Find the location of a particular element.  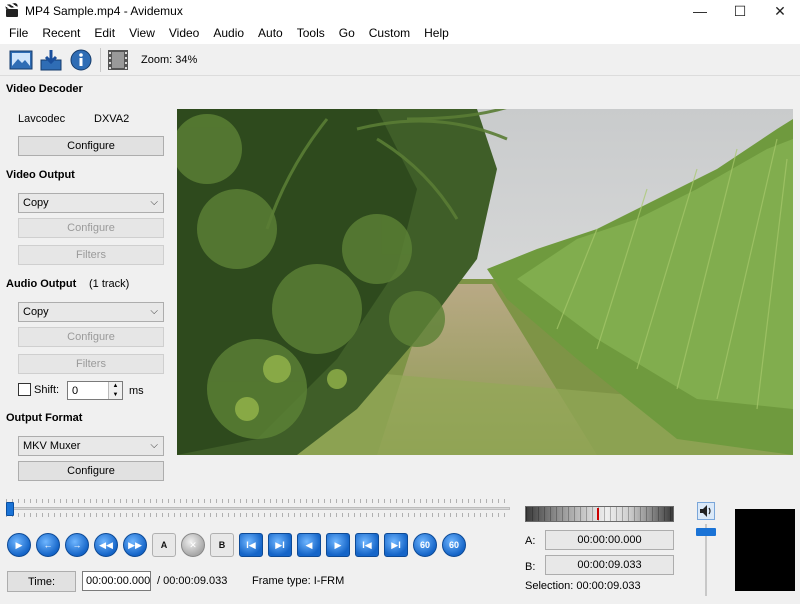

menu-auto: Auto is located at coordinates (270, 33).